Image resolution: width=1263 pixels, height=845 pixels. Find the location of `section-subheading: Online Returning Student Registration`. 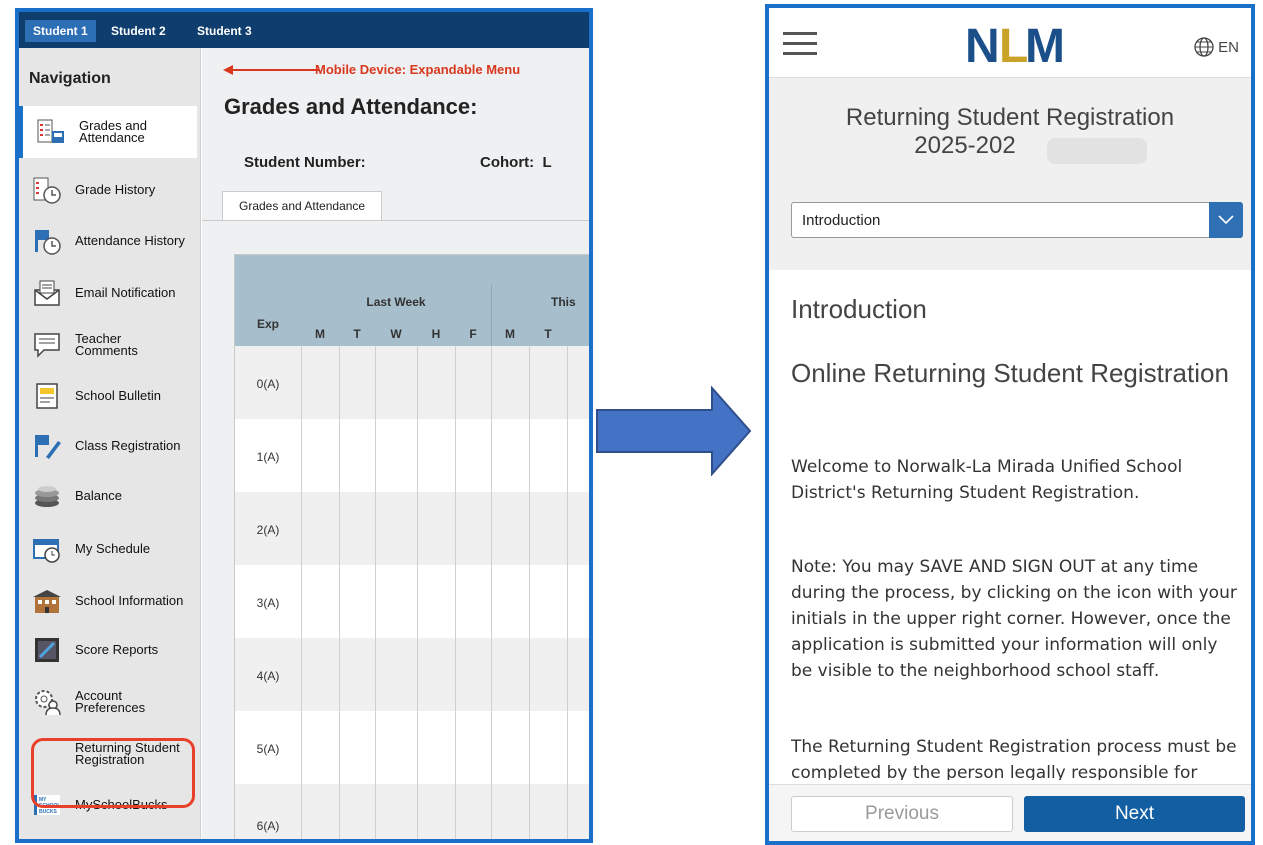

section-subheading: Online Returning Student Registration is located at coordinates (1010, 373).